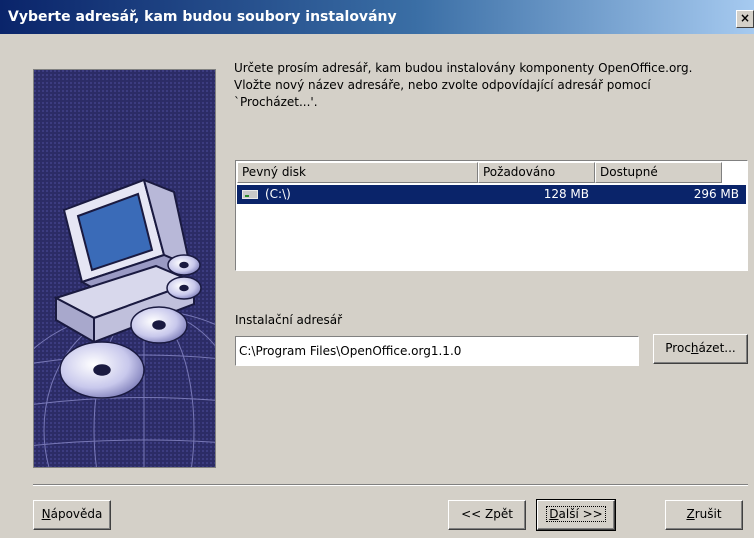  I want to click on cancel-label-a: Z, so click(690, 514).